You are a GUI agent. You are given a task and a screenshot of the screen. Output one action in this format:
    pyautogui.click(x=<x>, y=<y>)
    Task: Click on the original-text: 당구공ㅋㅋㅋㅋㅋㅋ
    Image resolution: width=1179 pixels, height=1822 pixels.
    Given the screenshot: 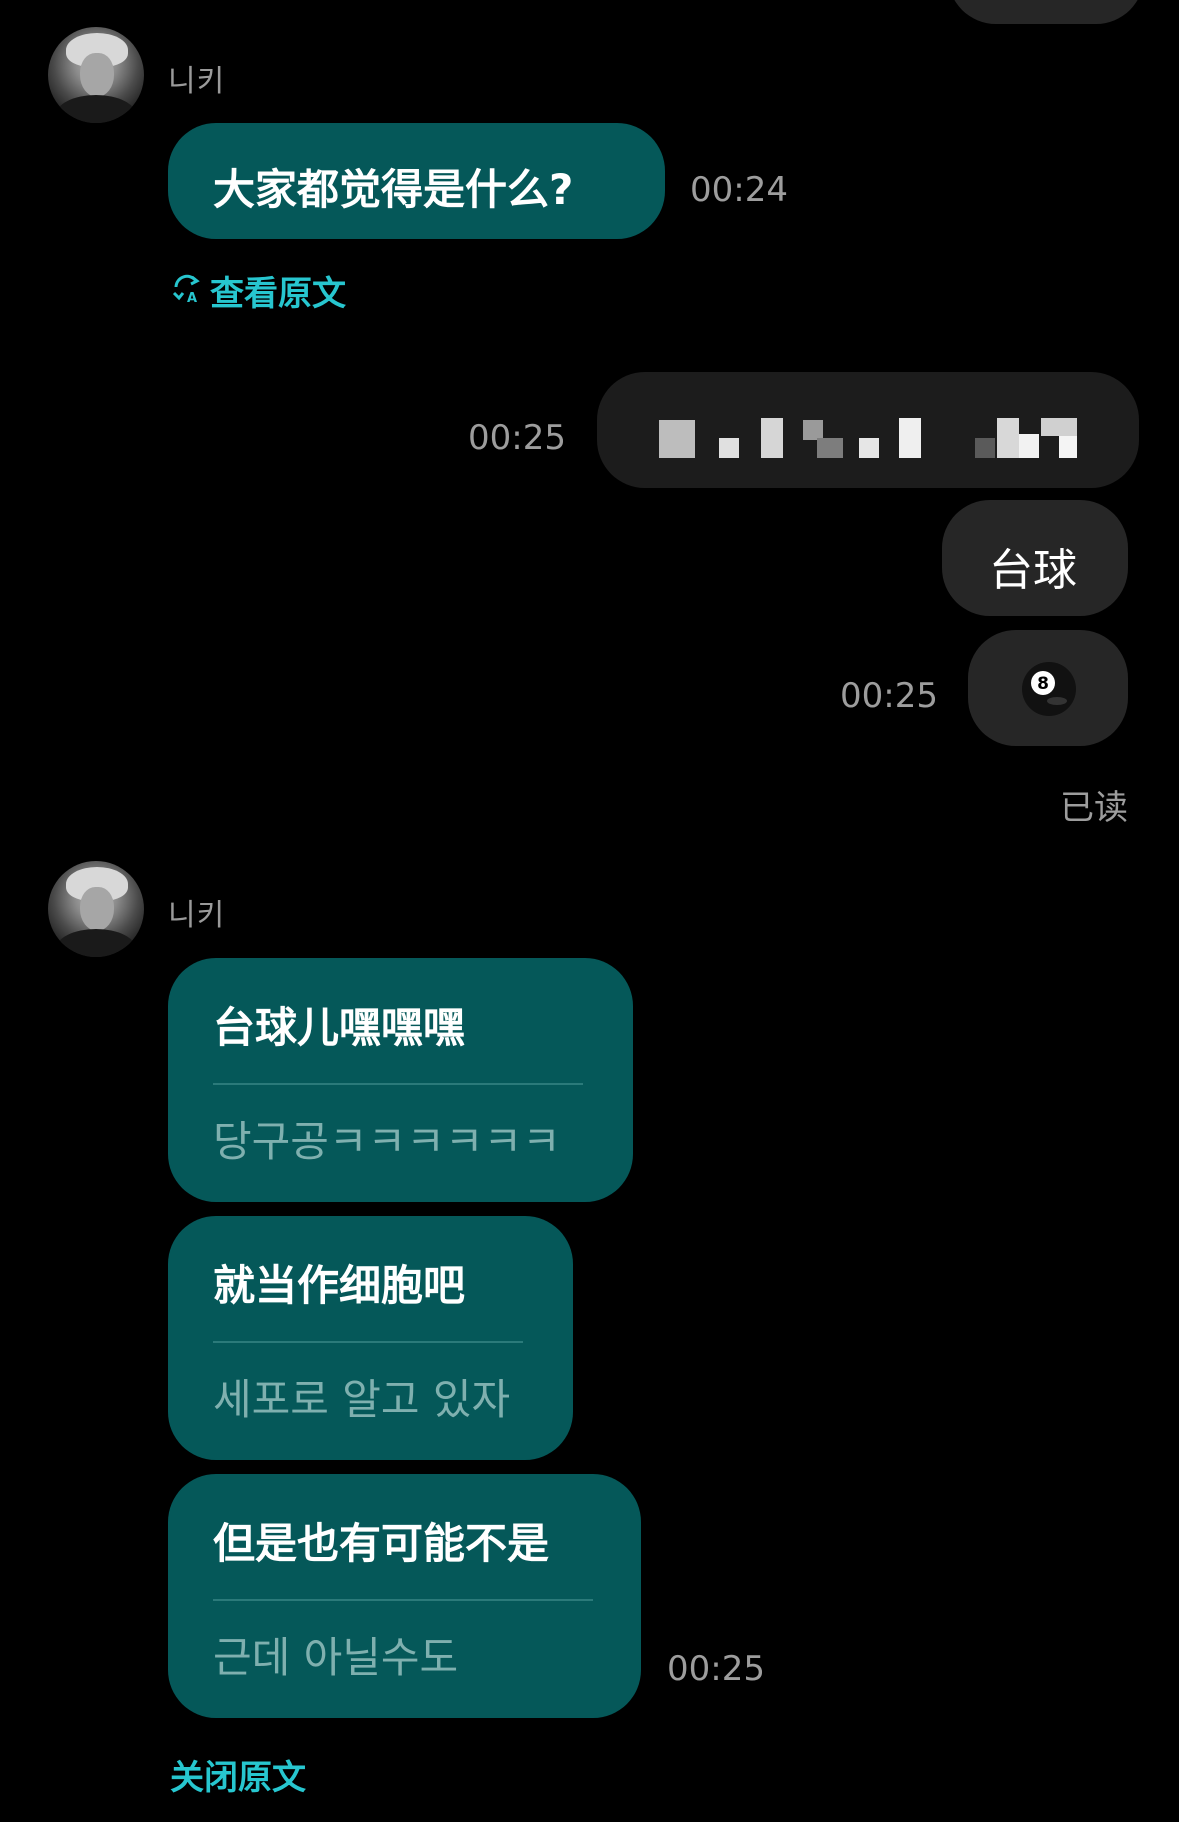 What is the action you would take?
    pyautogui.click(x=387, y=1141)
    